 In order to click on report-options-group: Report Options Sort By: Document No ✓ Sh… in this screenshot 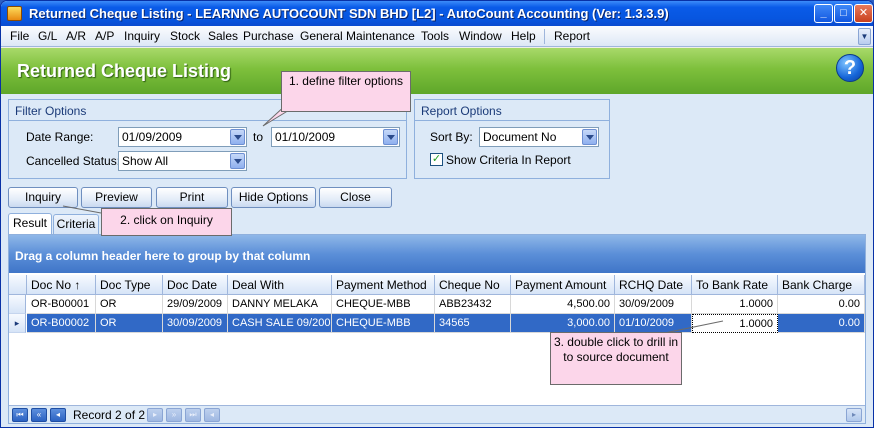, I will do `click(512, 139)`.